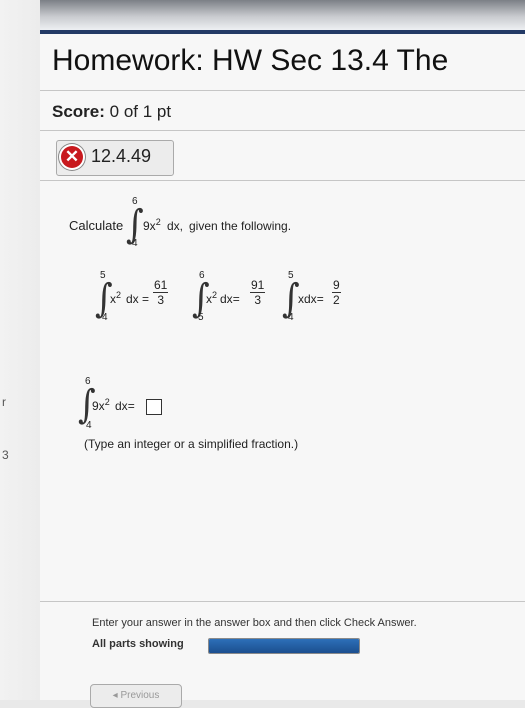  I want to click on incorrect-x-icon: ✕, so click(72, 157).